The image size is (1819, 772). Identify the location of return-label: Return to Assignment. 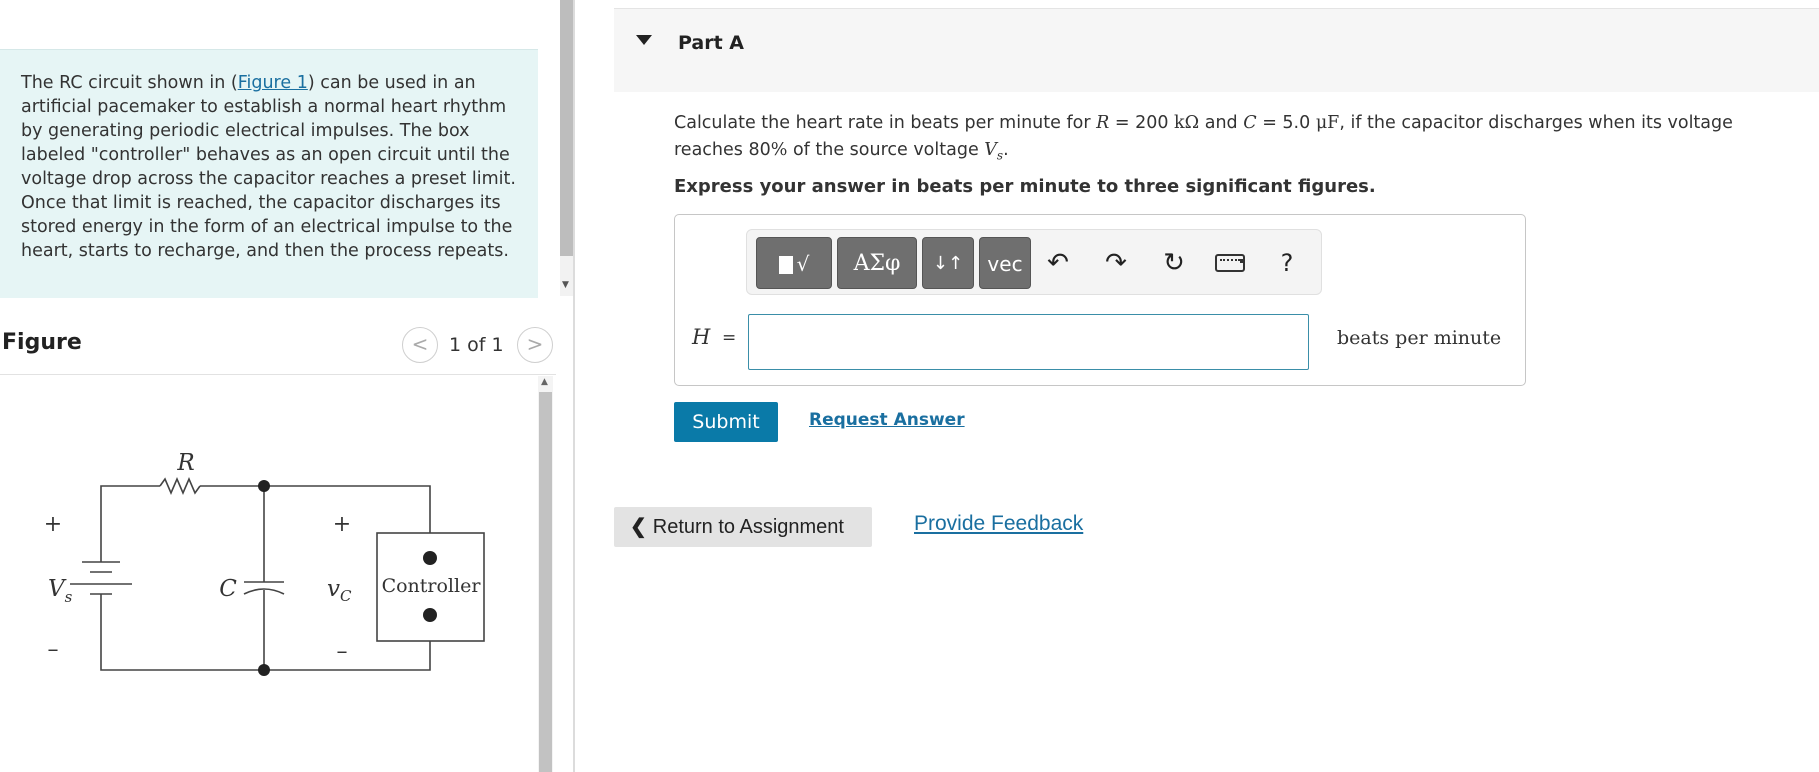
(748, 527).